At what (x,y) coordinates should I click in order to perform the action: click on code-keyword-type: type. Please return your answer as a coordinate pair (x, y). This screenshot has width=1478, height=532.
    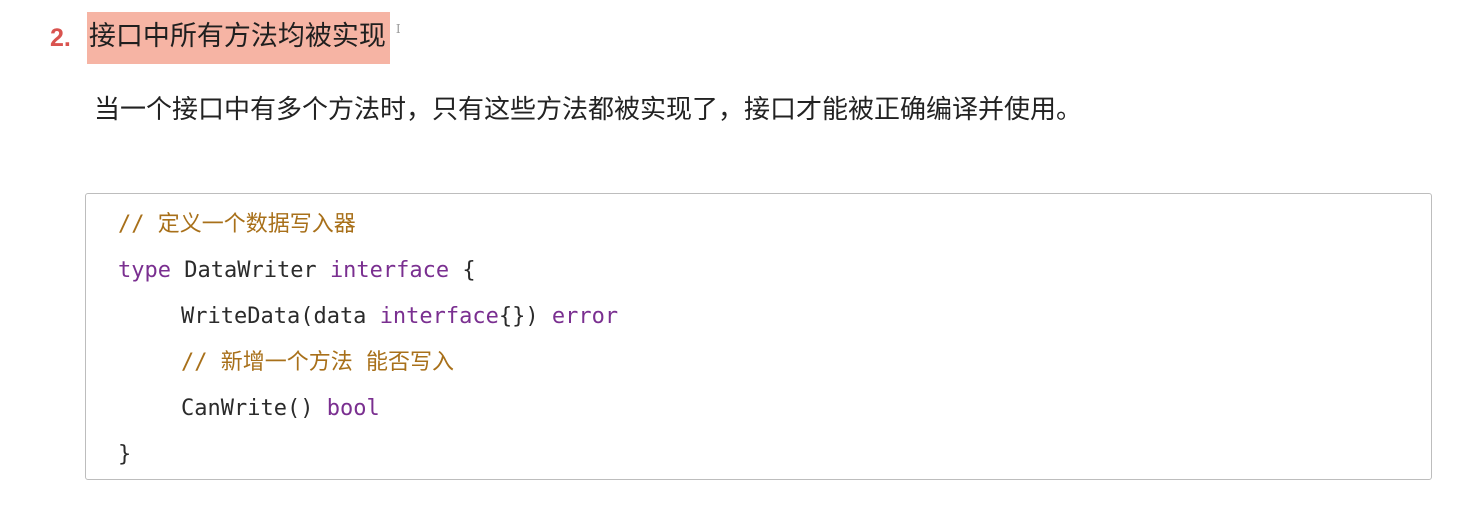
    Looking at the image, I should click on (144, 270).